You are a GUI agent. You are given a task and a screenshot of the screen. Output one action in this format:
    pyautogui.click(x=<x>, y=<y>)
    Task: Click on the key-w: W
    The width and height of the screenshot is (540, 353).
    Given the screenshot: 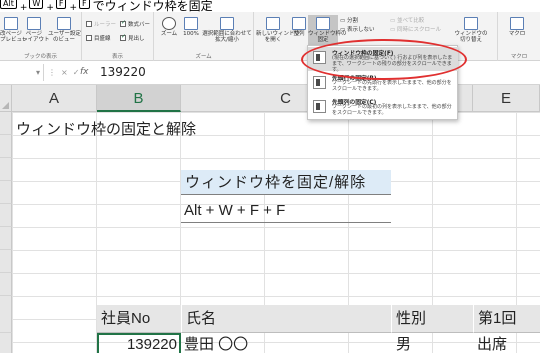 What is the action you would take?
    pyautogui.click(x=36, y=4)
    